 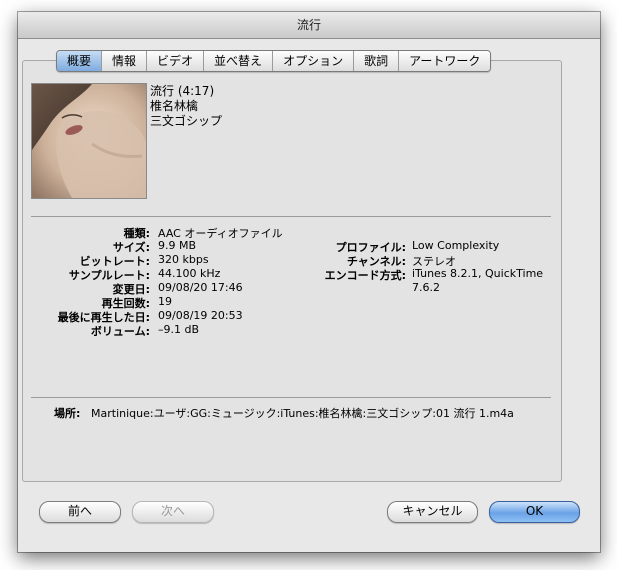 I want to click on modified-value: 09/08/20 17:46, so click(x=200, y=287).